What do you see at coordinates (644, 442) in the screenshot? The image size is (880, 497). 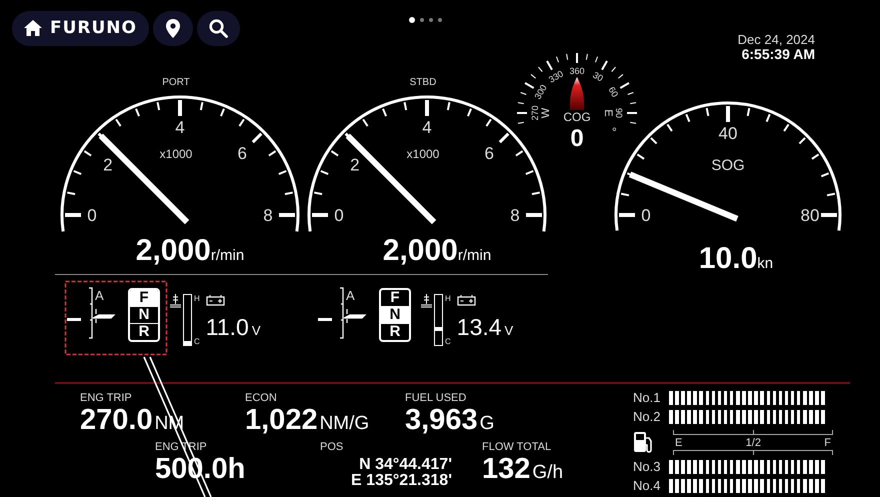 I see `fuel-pump-icon` at bounding box center [644, 442].